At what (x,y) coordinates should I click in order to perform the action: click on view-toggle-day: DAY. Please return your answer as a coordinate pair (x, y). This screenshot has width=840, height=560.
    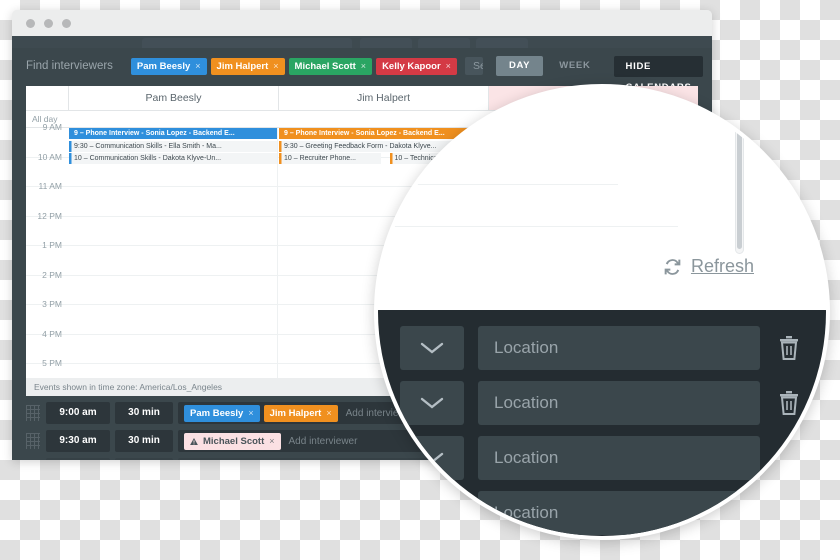
    Looking at the image, I should click on (519, 66).